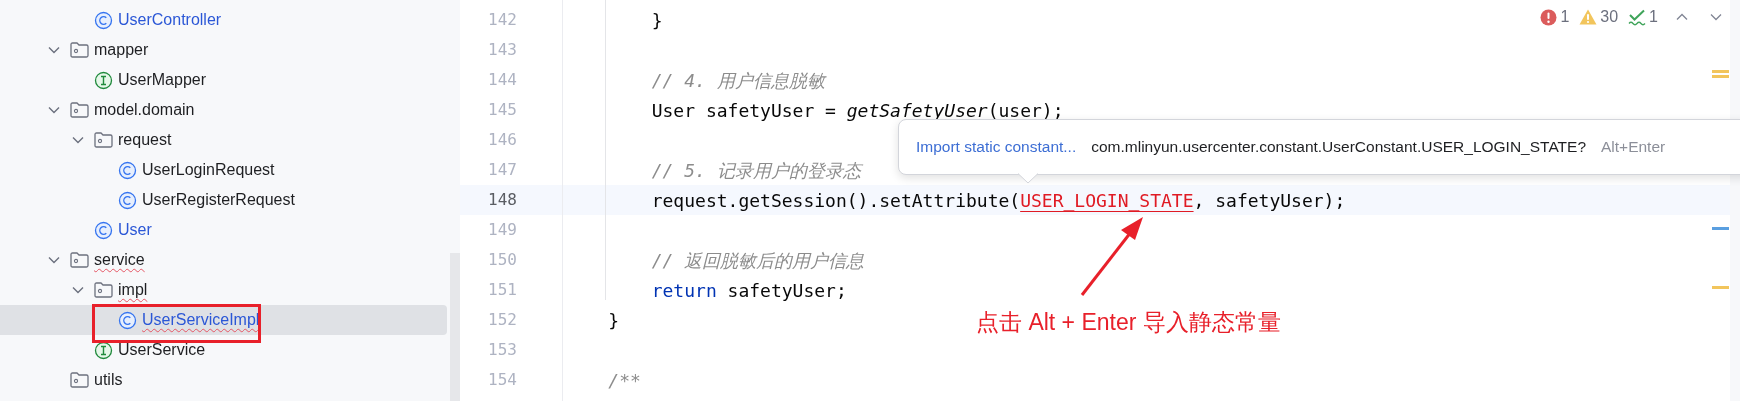  Describe the element at coordinates (502, 380) in the screenshot. I see `line-number: 154` at that location.